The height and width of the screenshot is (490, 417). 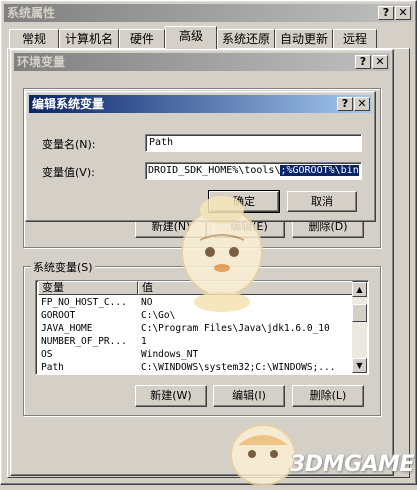 What do you see at coordinates (249, 396) in the screenshot?
I see `system-edit-button: 编辑(I)` at bounding box center [249, 396].